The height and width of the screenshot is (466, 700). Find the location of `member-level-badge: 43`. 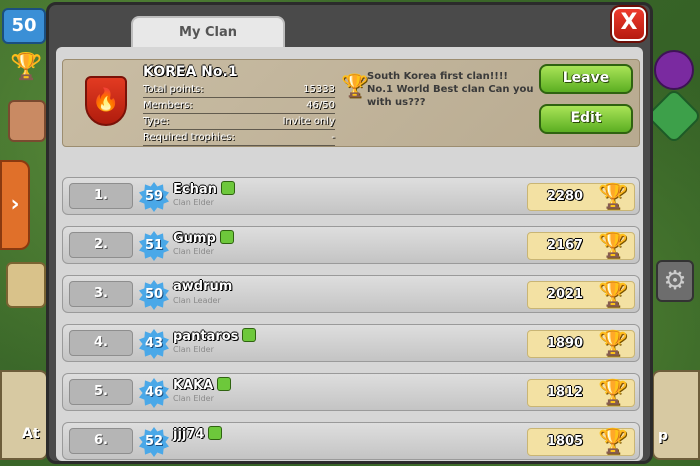

member-level-badge: 43 is located at coordinates (154, 344).